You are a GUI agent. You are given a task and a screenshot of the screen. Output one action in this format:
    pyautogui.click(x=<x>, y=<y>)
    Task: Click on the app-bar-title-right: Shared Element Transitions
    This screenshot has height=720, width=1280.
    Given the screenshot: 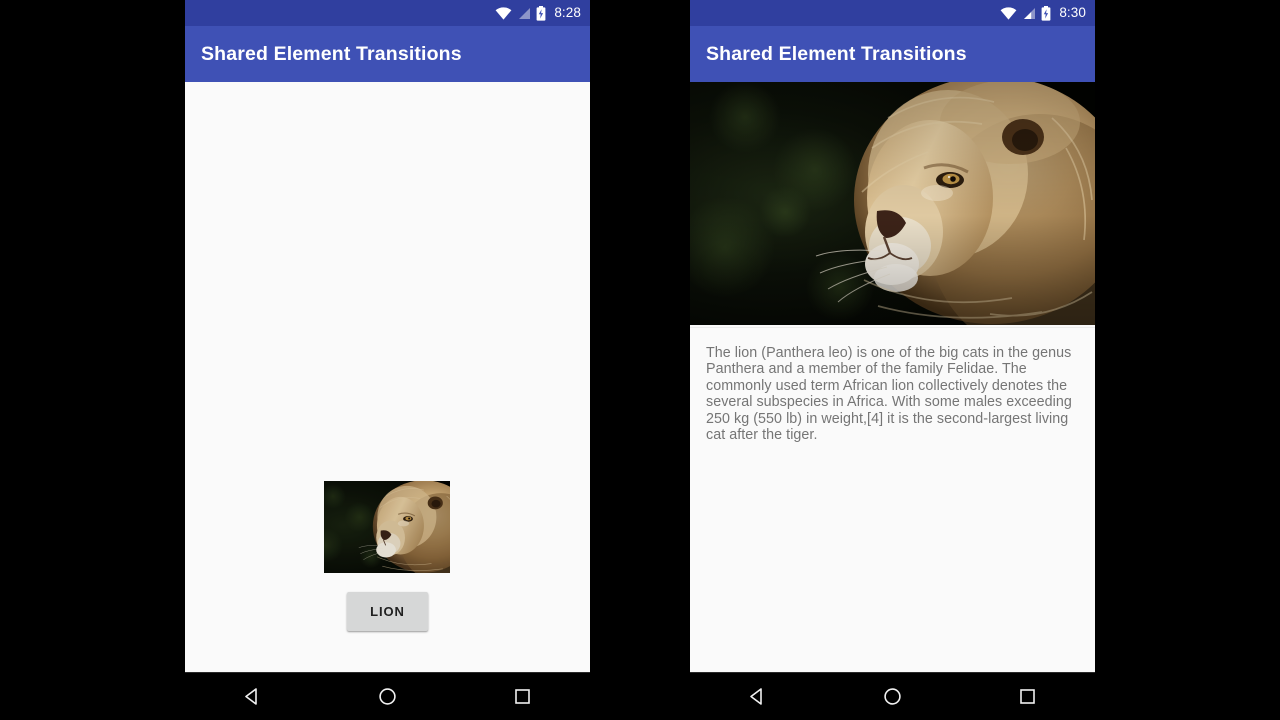 What is the action you would take?
    pyautogui.click(x=836, y=53)
    